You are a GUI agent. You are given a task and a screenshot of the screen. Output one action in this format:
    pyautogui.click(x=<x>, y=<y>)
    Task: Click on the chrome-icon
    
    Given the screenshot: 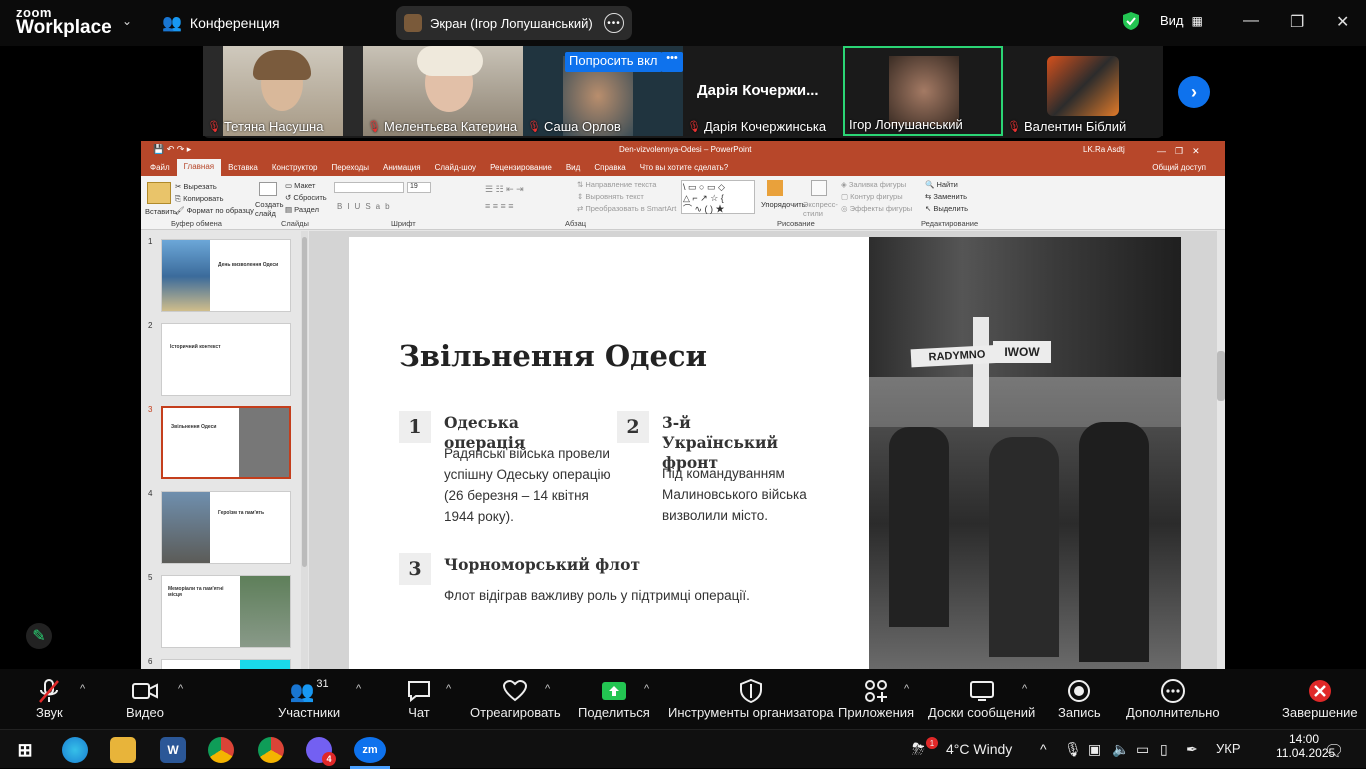 What is the action you would take?
    pyautogui.click(x=221, y=750)
    